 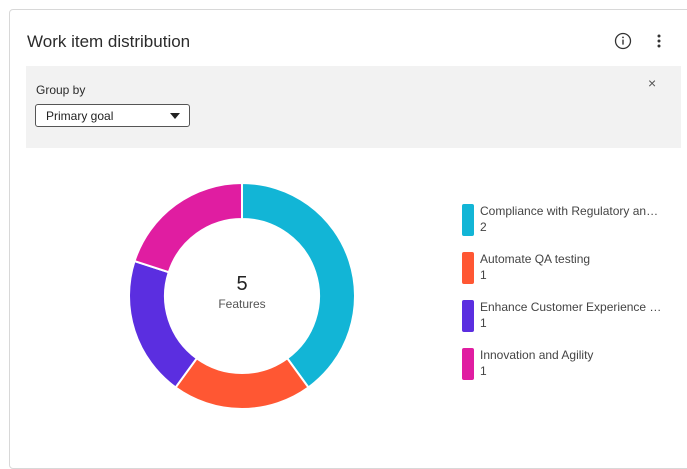 I want to click on legend-count: 2, so click(x=483, y=227).